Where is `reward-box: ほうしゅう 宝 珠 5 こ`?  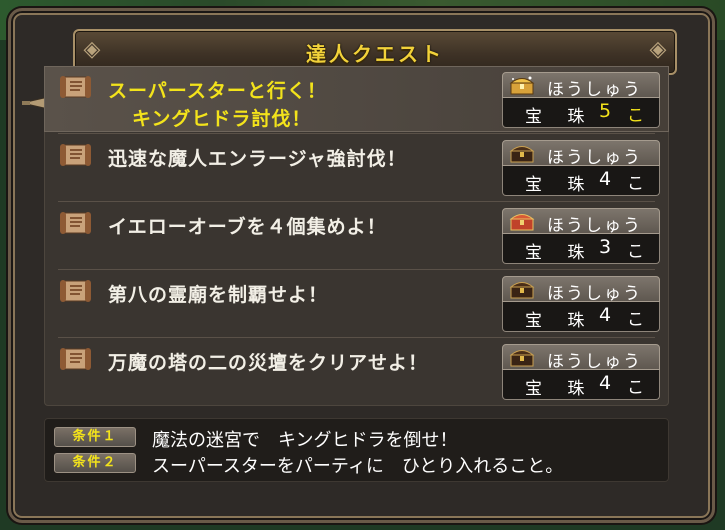 reward-box: ほうしゅう 宝 珠 5 こ is located at coordinates (581, 100).